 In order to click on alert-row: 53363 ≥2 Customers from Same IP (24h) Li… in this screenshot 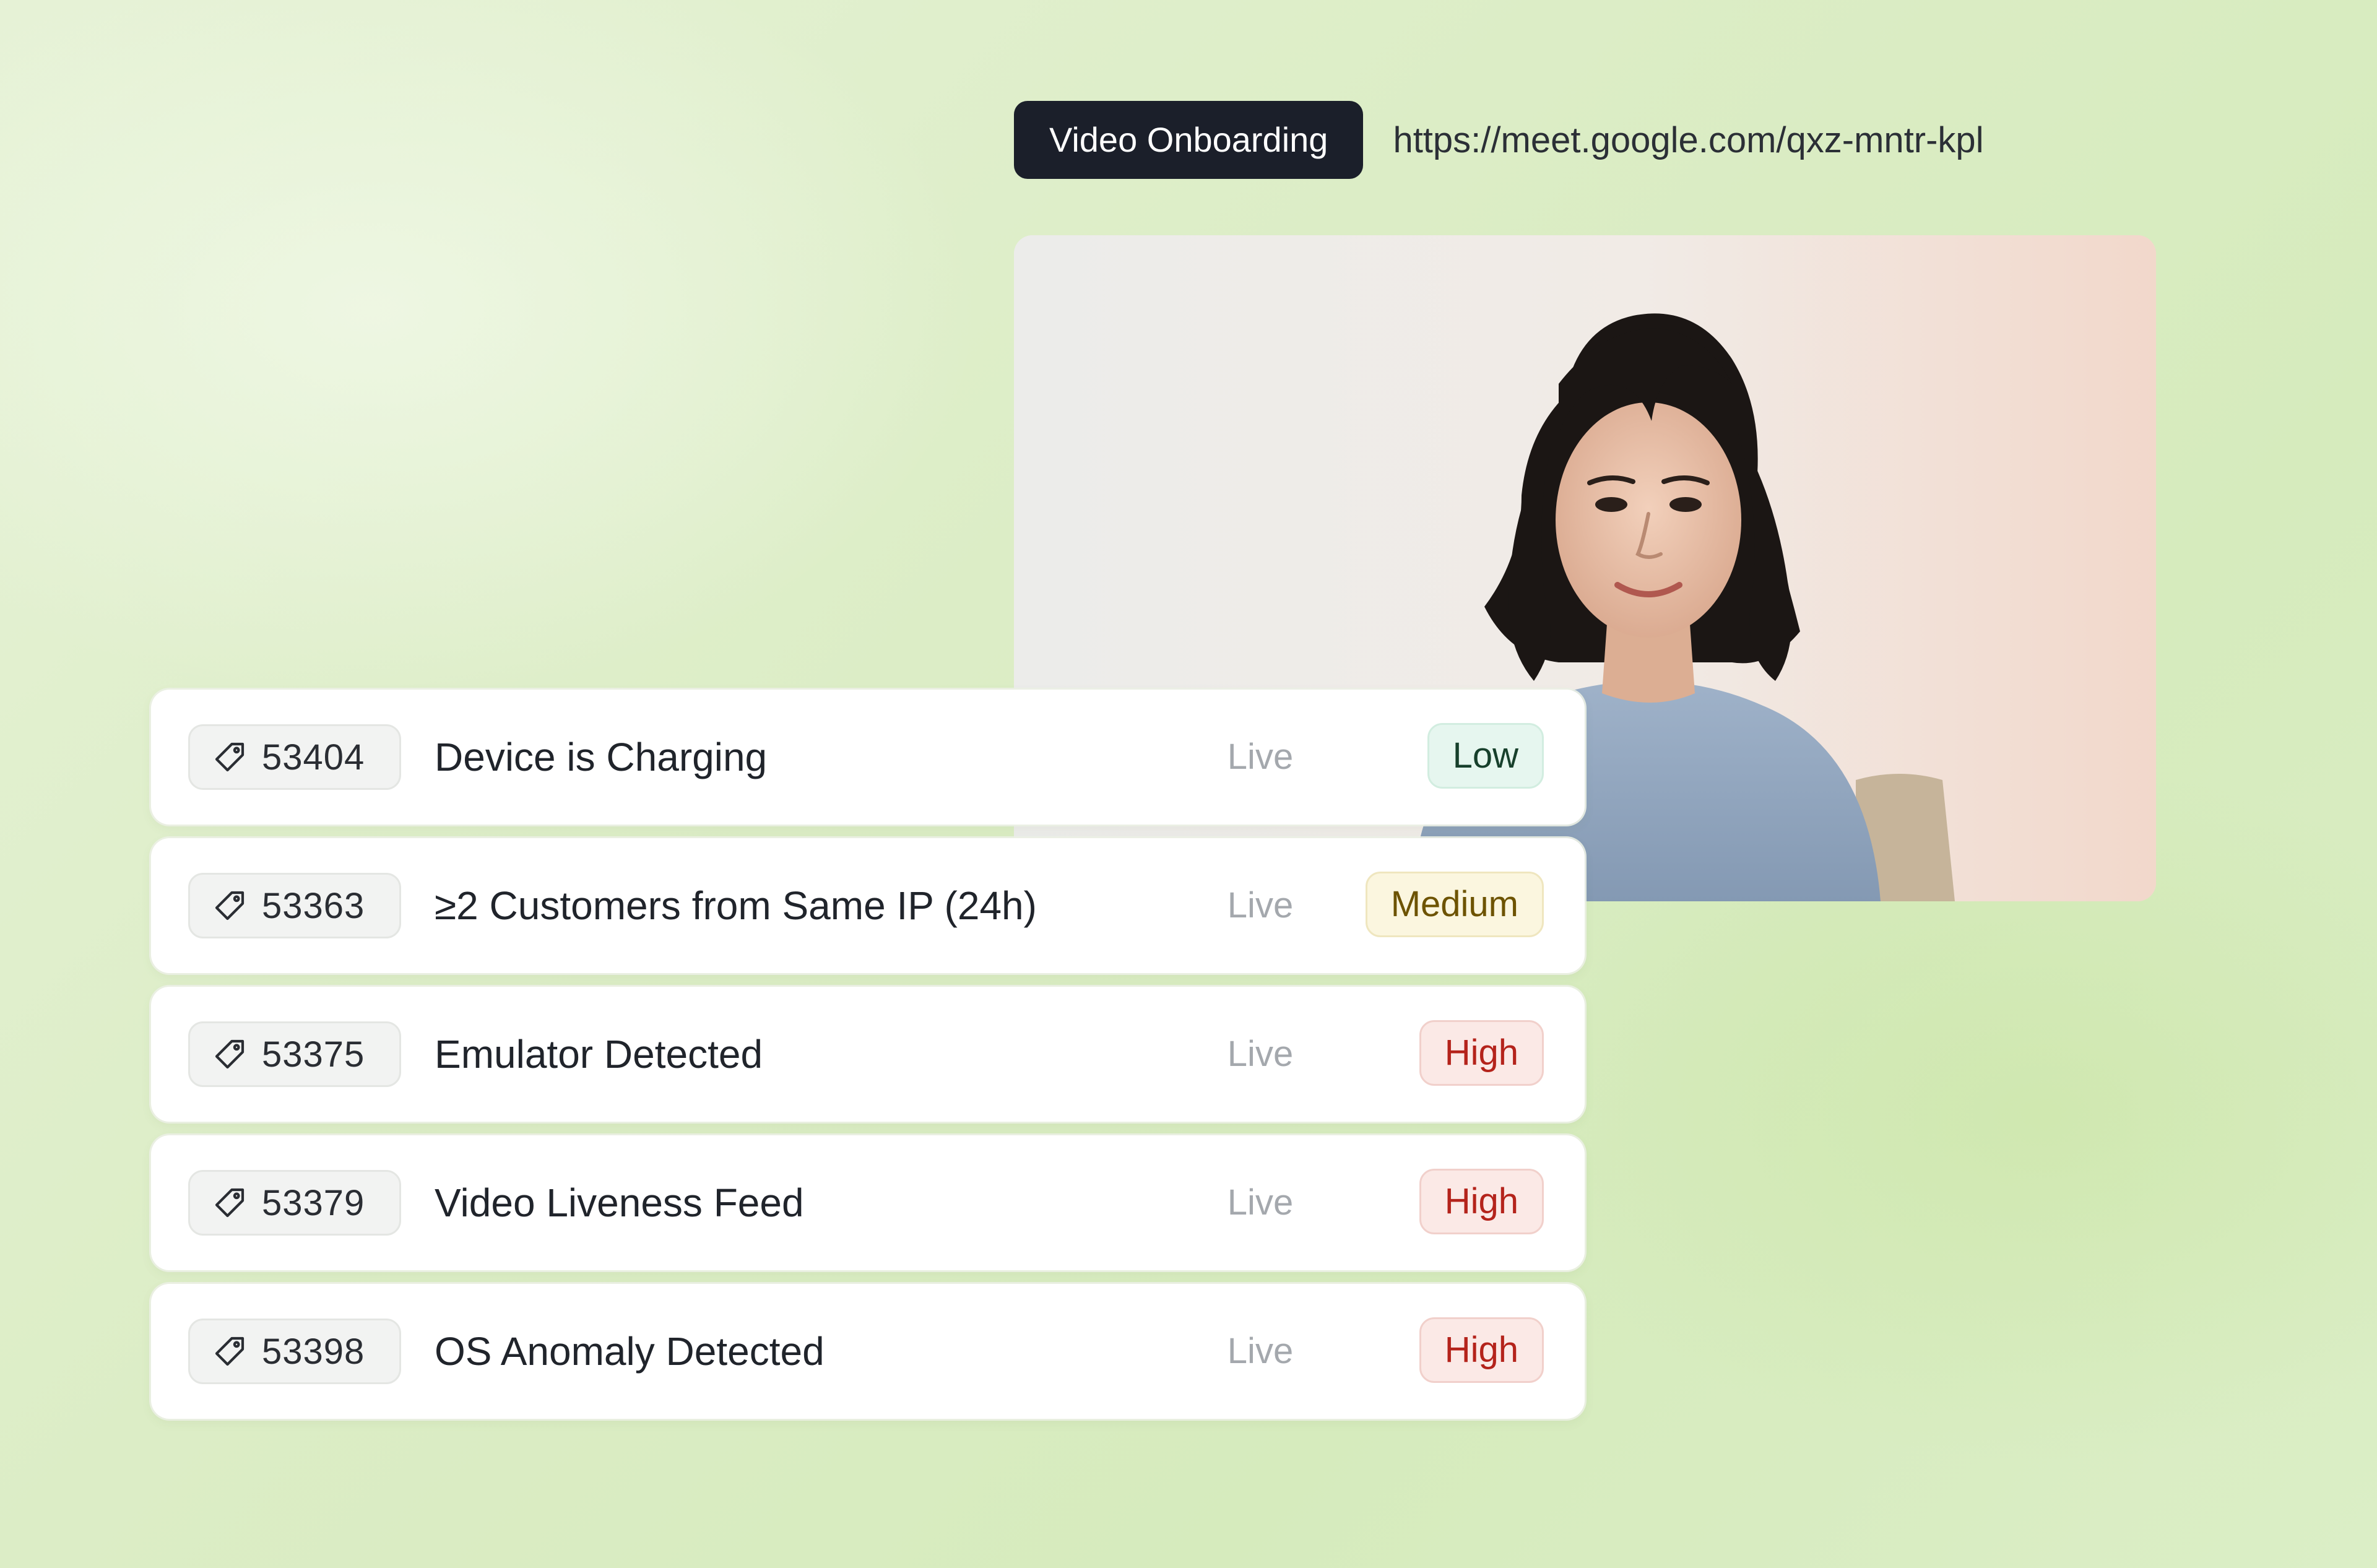, I will do `click(868, 905)`.